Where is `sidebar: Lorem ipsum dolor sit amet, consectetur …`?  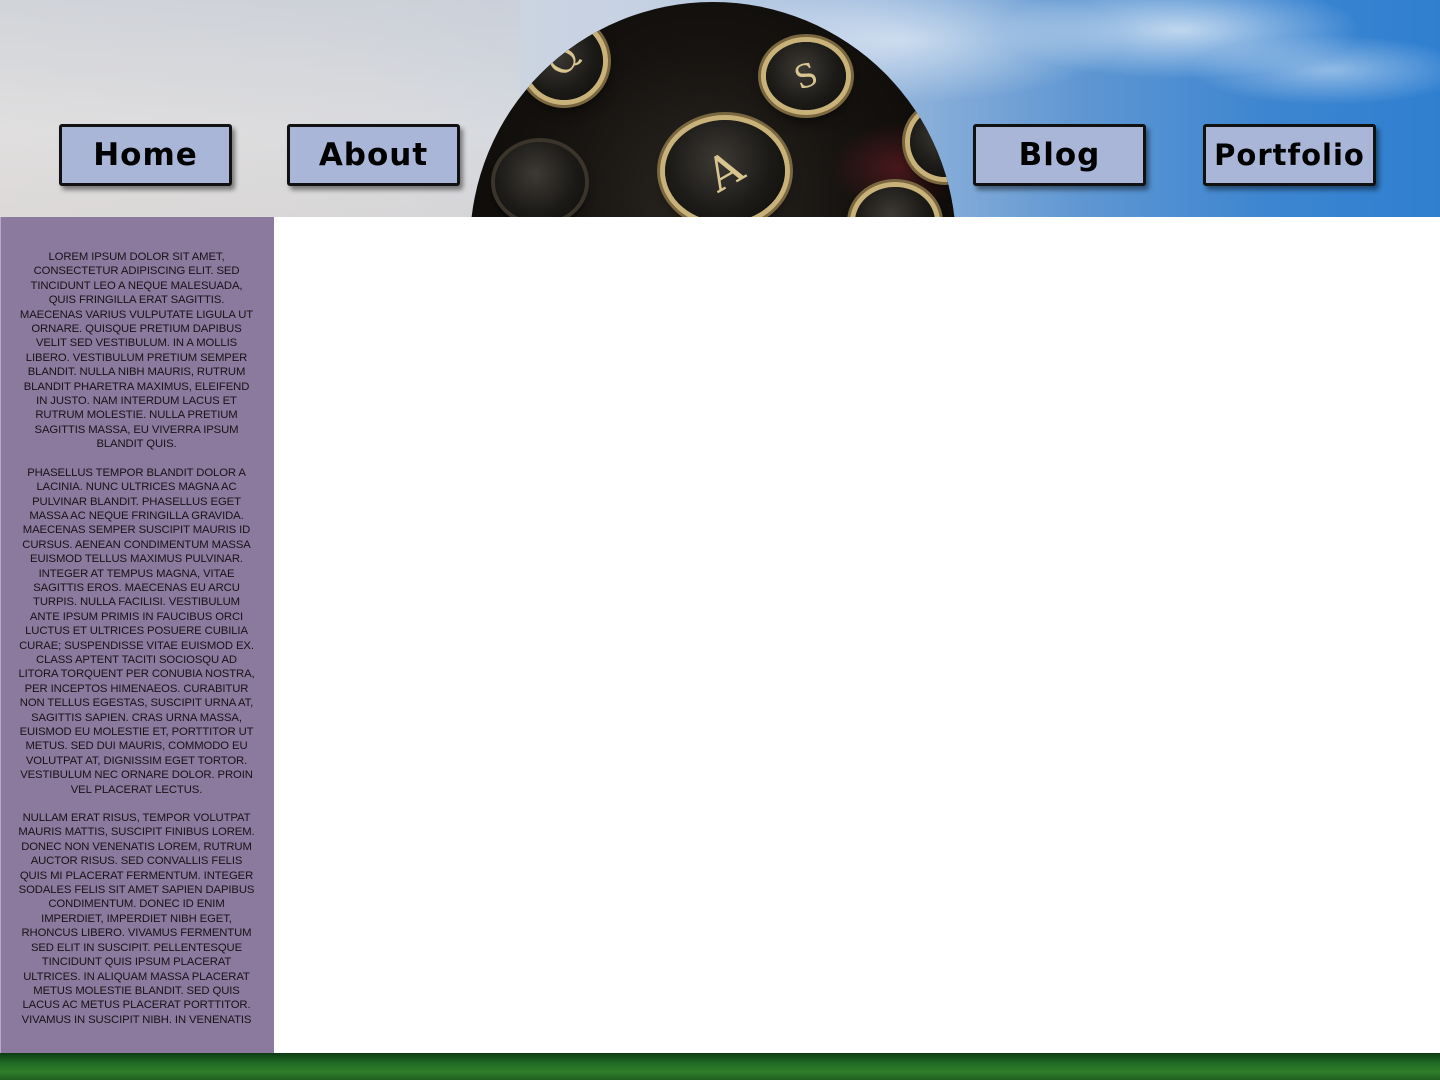 sidebar: Lorem ipsum dolor sit amet, consectetur … is located at coordinates (137, 635).